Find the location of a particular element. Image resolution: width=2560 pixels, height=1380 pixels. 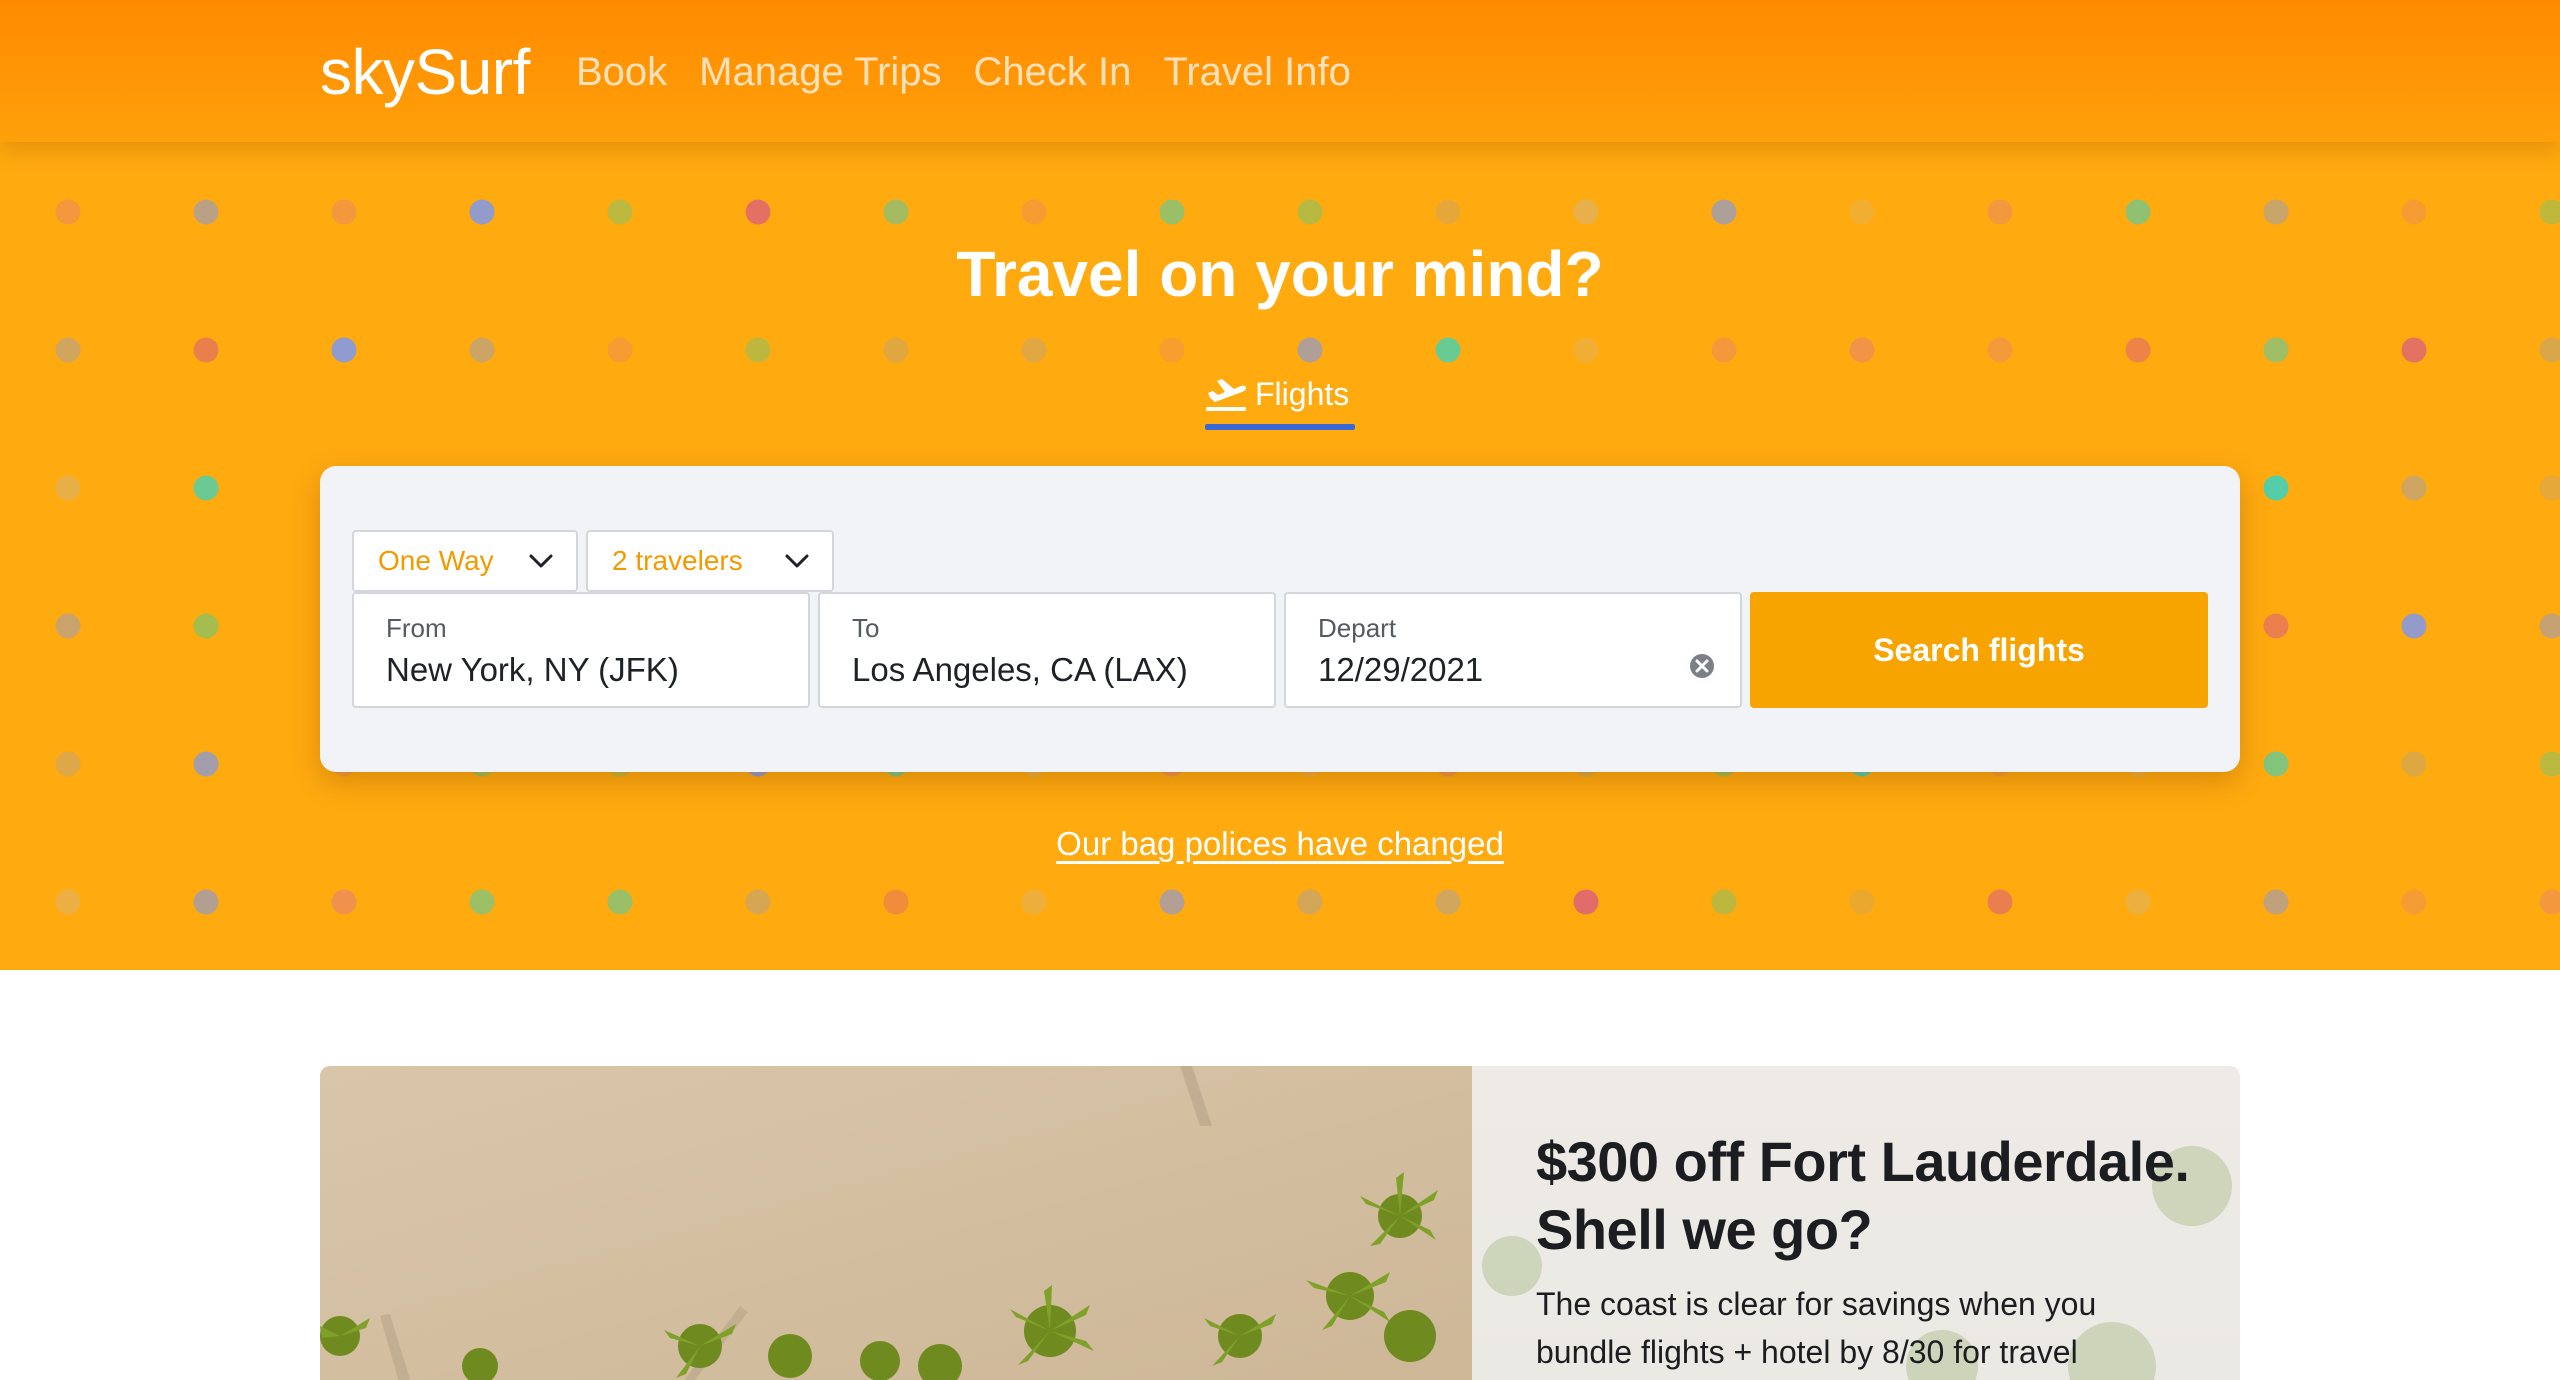

promo-heading: $300 off Fort Lauderdale. Shell we go? is located at coordinates (1863, 1195).